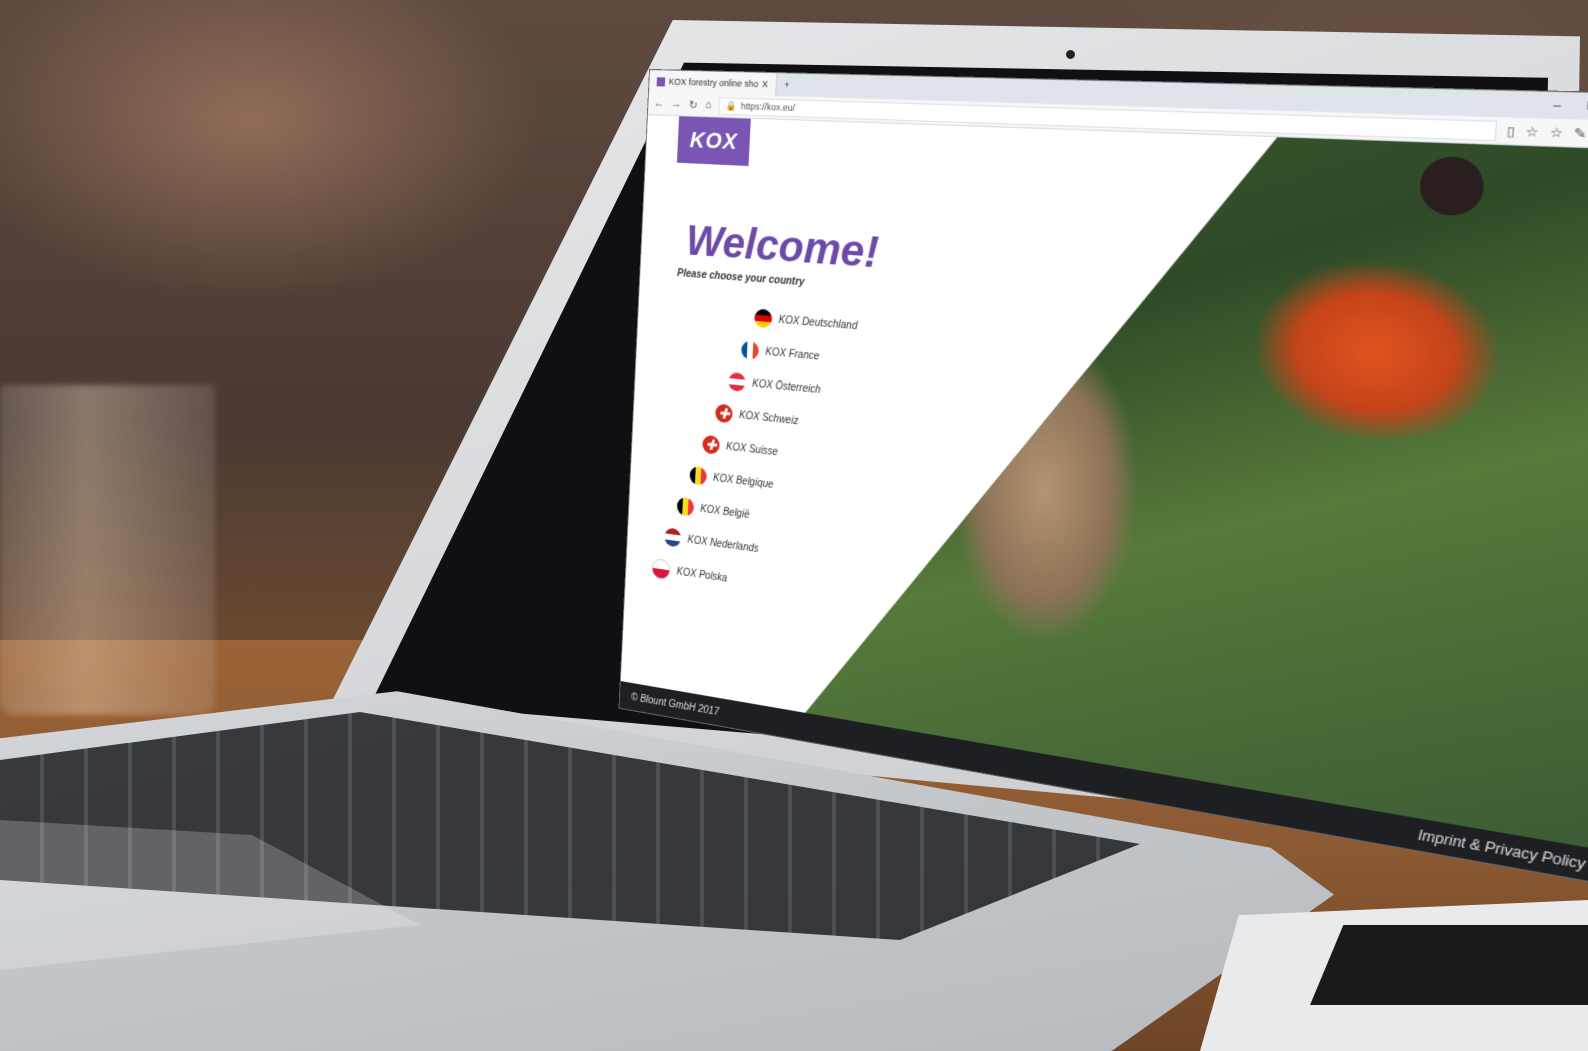 Image resolution: width=1588 pixels, height=1051 pixels. What do you see at coordinates (780, 353) in the screenshot?
I see `country-link-fr: KOX France` at bounding box center [780, 353].